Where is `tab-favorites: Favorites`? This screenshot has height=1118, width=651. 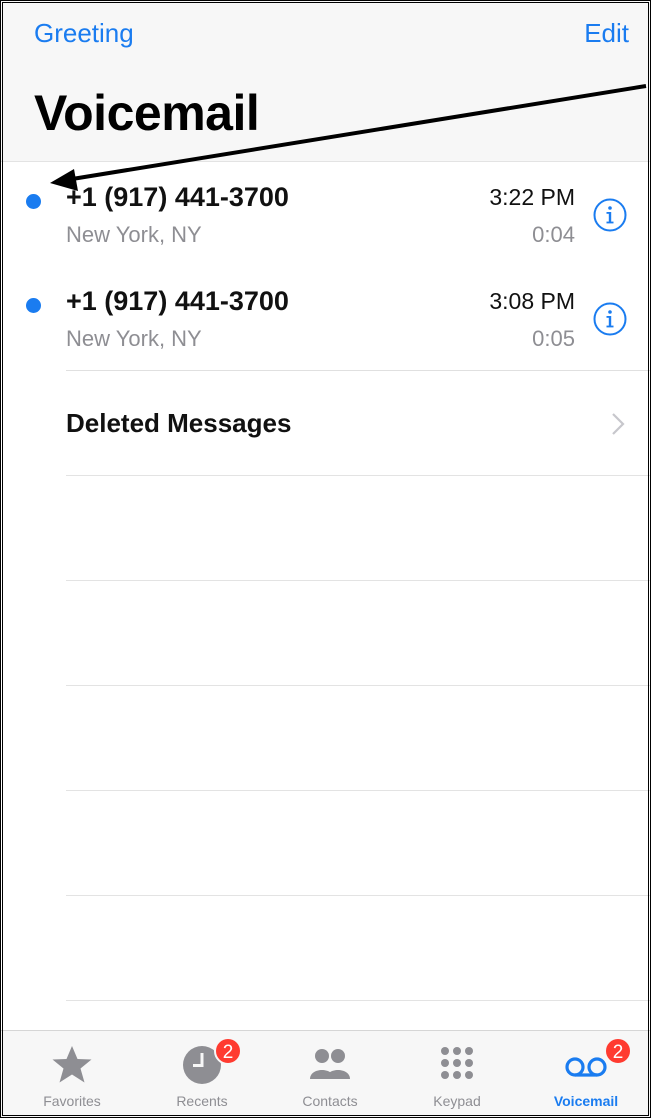
tab-favorites: Favorites is located at coordinates (72, 1074).